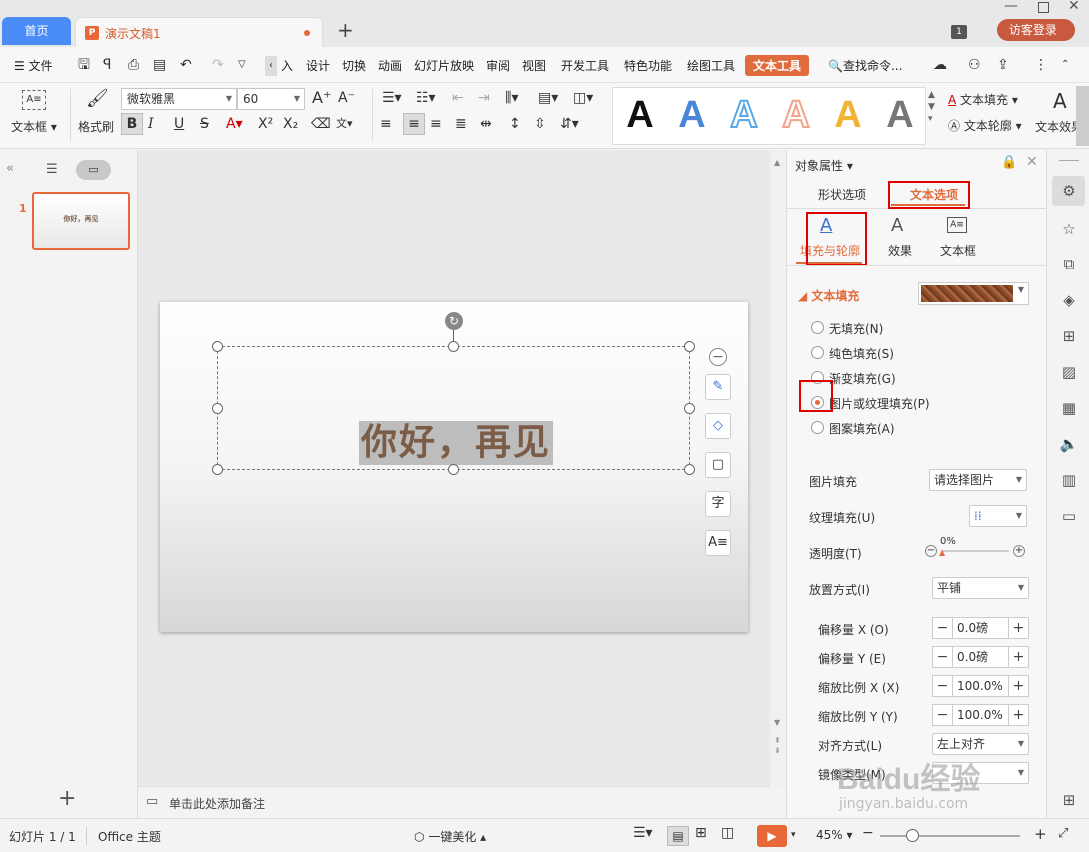  Describe the element at coordinates (950, 836) in the screenshot. I see `zoom-slider` at that location.